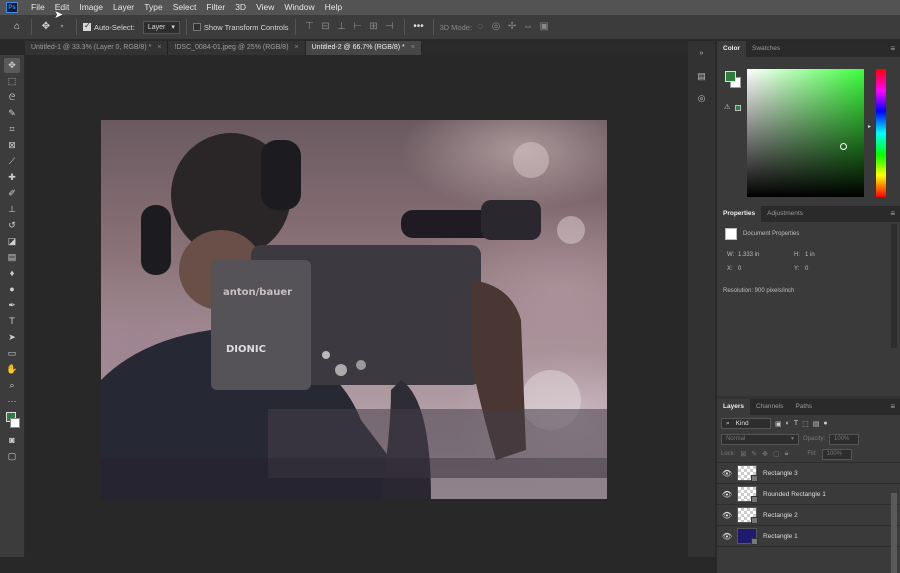  Describe the element at coordinates (843, 146) in the screenshot. I see `color-picker-cursor` at that location.